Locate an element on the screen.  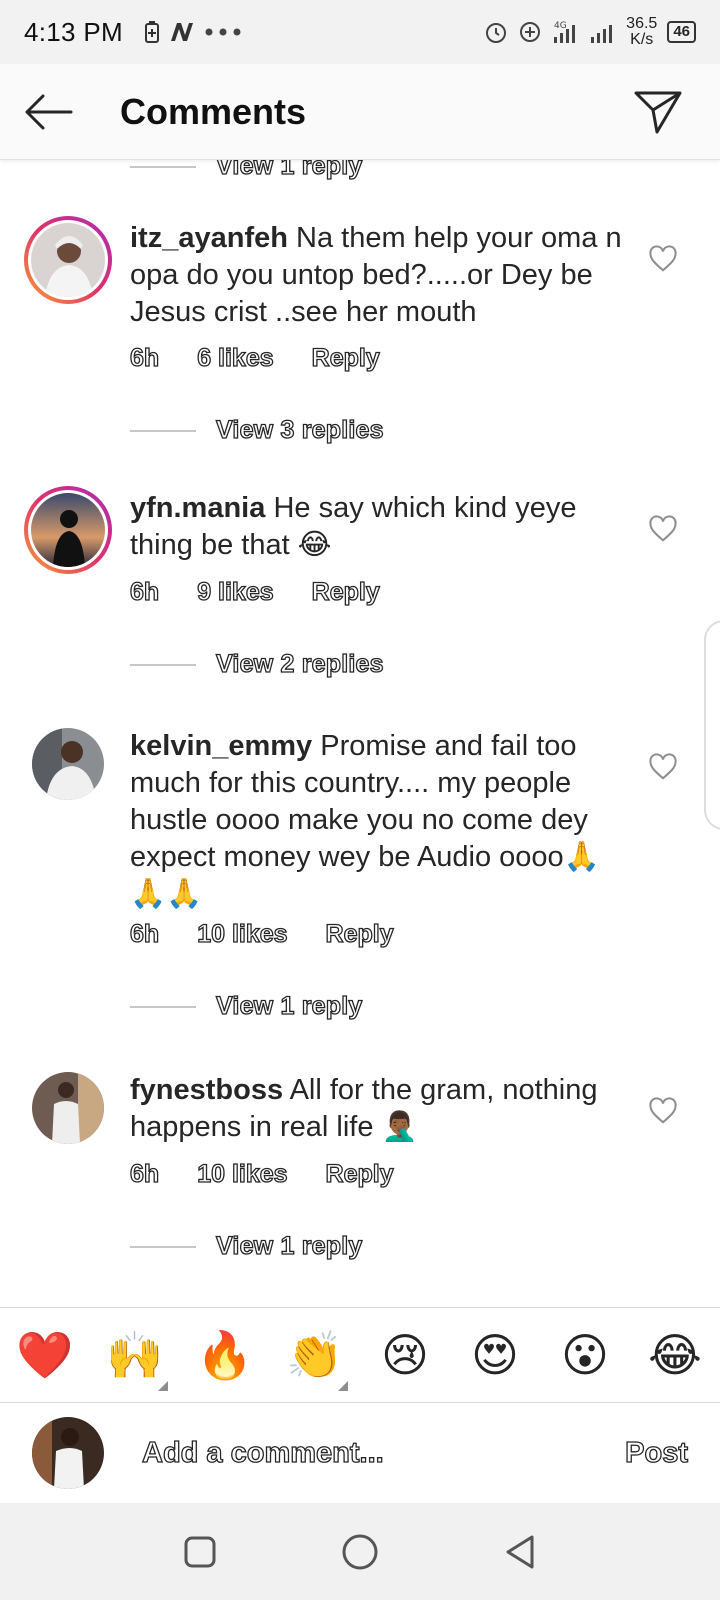
emoji-heart-eyes: 😍 is located at coordinates (495, 1355).